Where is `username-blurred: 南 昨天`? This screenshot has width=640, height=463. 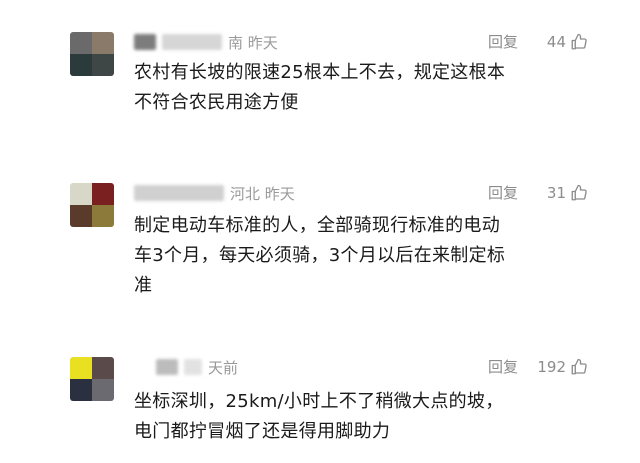
username-blurred: 南 昨天 is located at coordinates (206, 42).